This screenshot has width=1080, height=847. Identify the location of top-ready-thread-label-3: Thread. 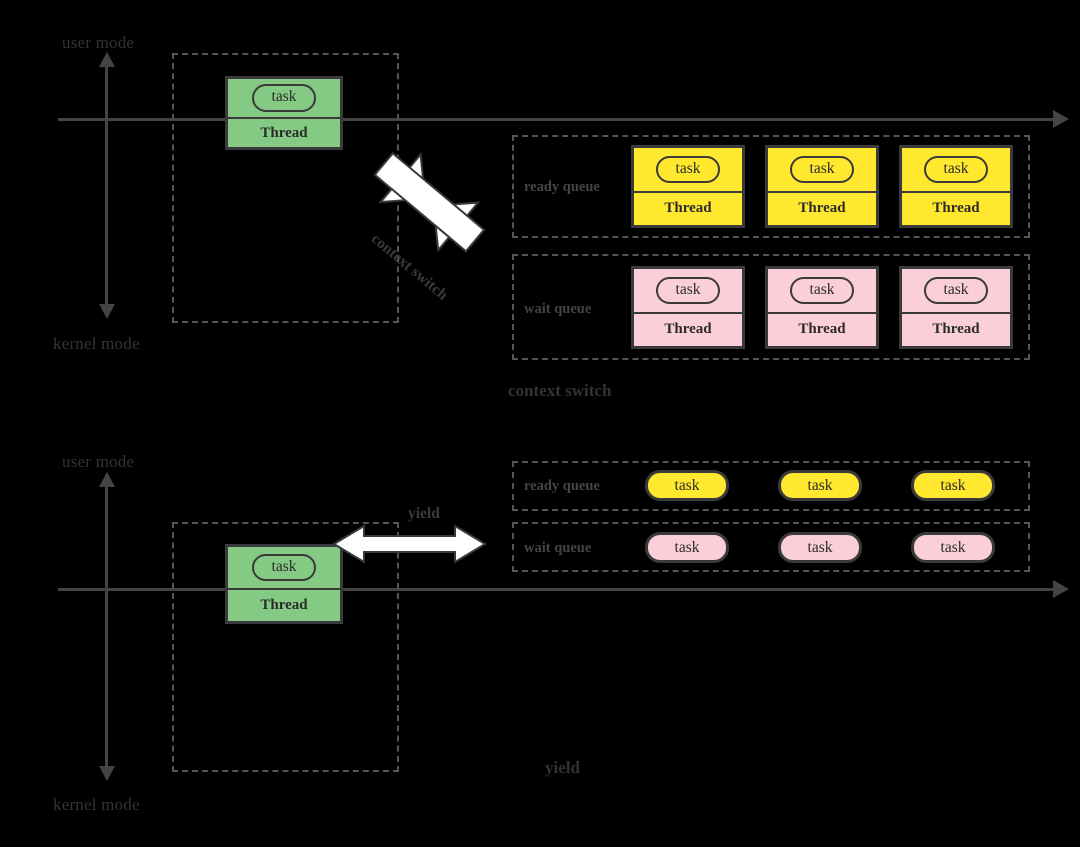
(956, 208).